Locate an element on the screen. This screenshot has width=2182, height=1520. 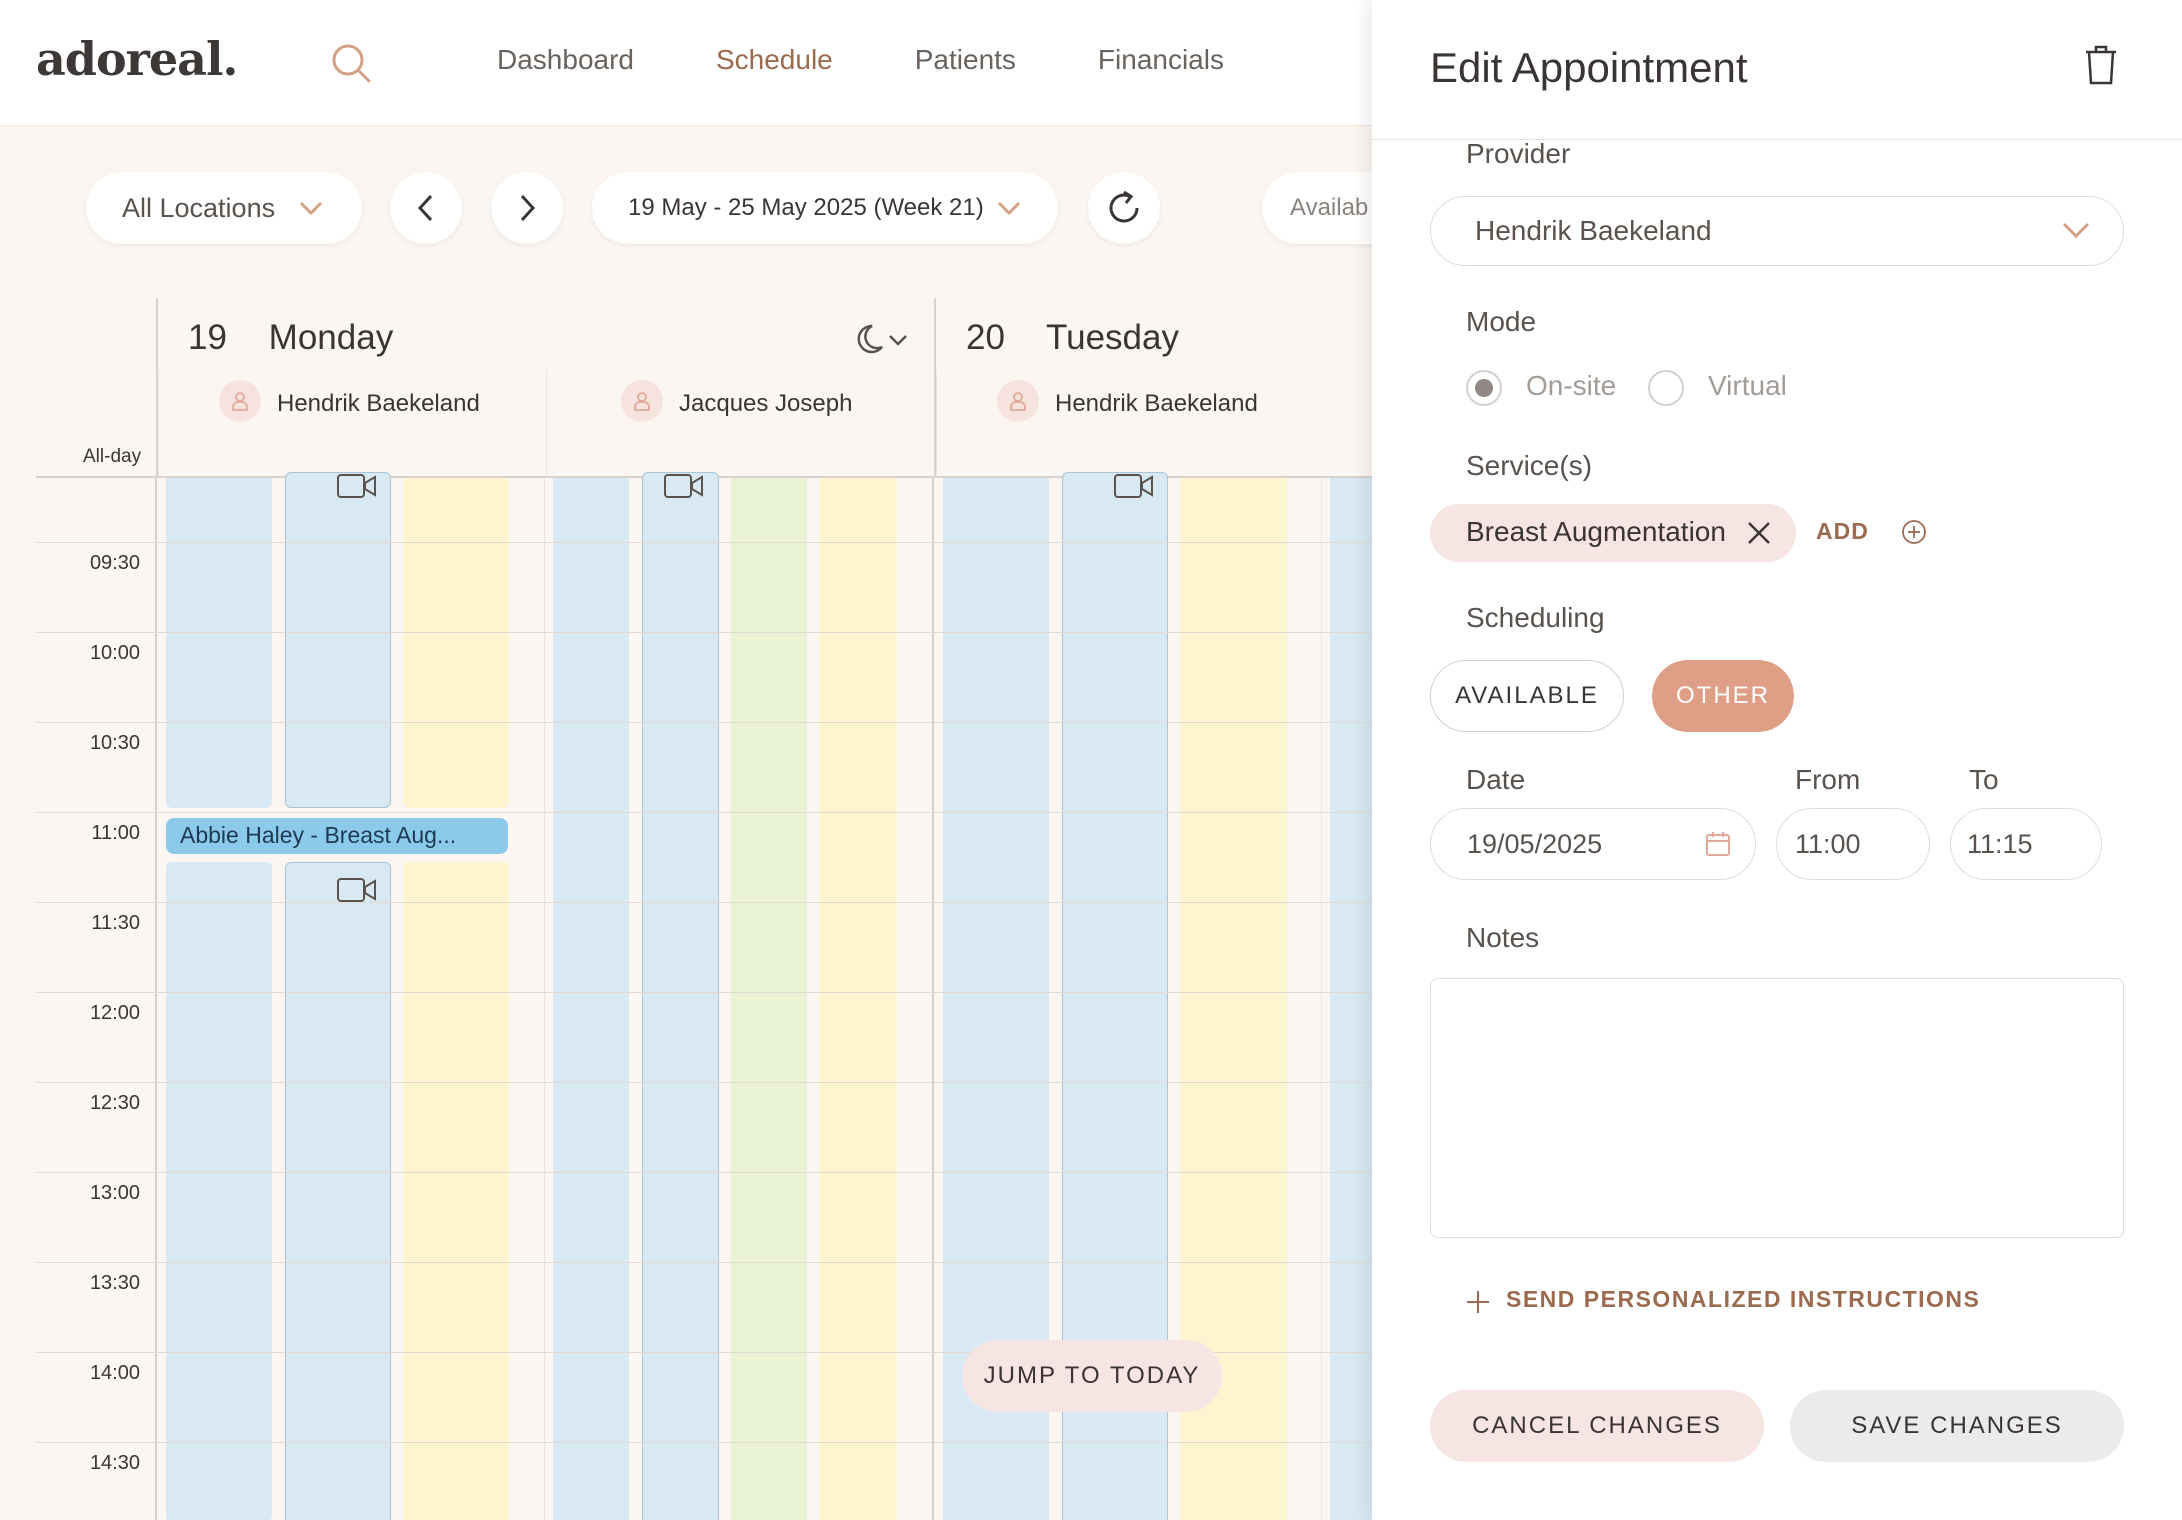
chevron-left-icon is located at coordinates (425, 208).